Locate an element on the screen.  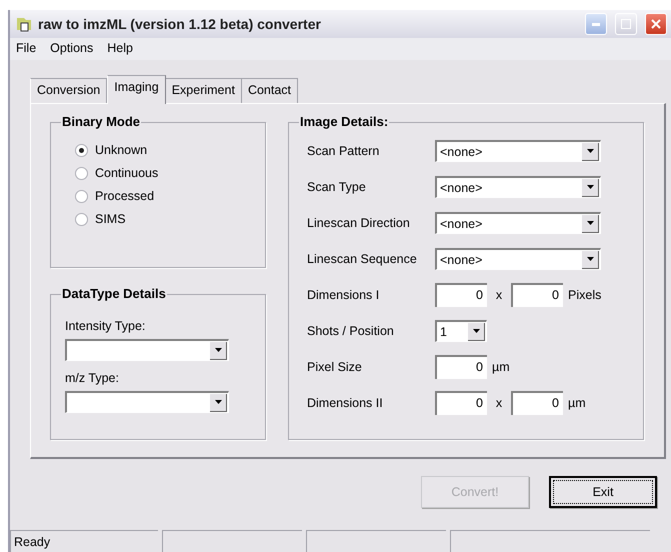
field-label: Linescan Sequence is located at coordinates (362, 259).